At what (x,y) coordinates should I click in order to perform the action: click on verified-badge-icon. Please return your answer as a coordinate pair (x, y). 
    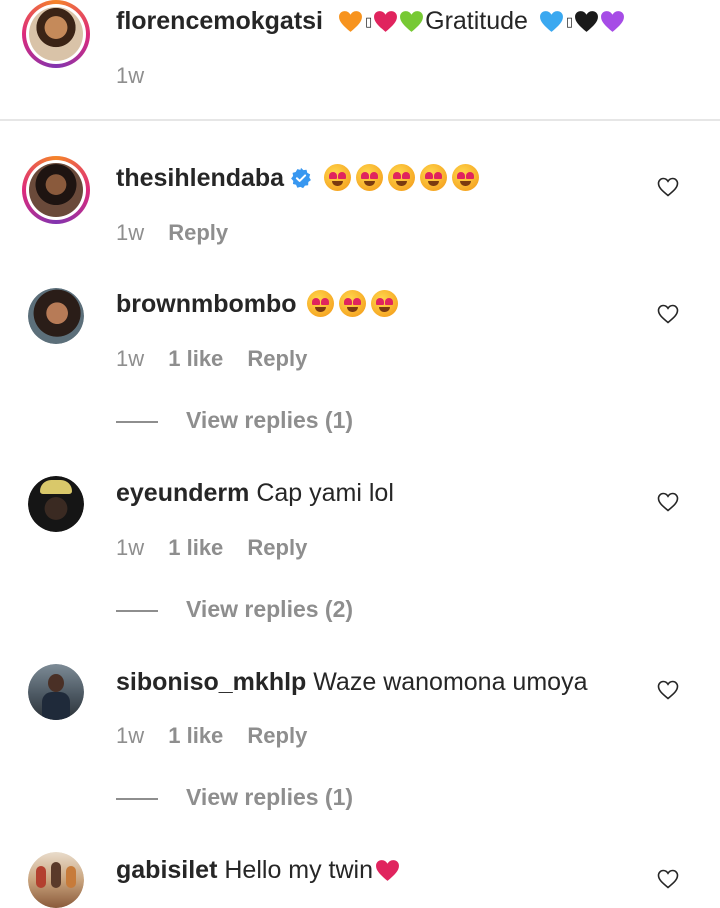
    Looking at the image, I should click on (301, 178).